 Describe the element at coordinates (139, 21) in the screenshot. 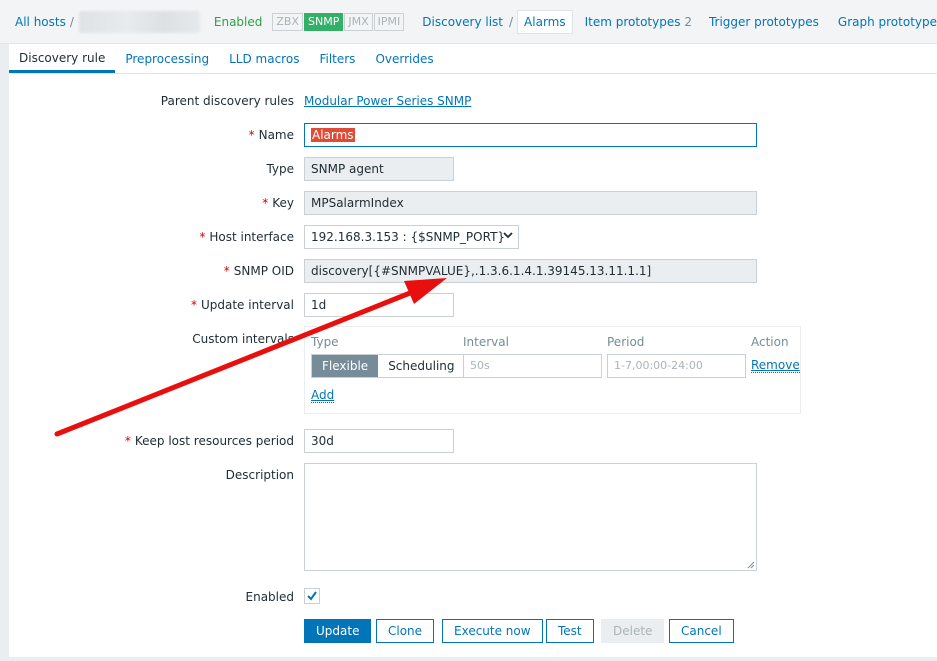

I see `host-name-redacted` at that location.